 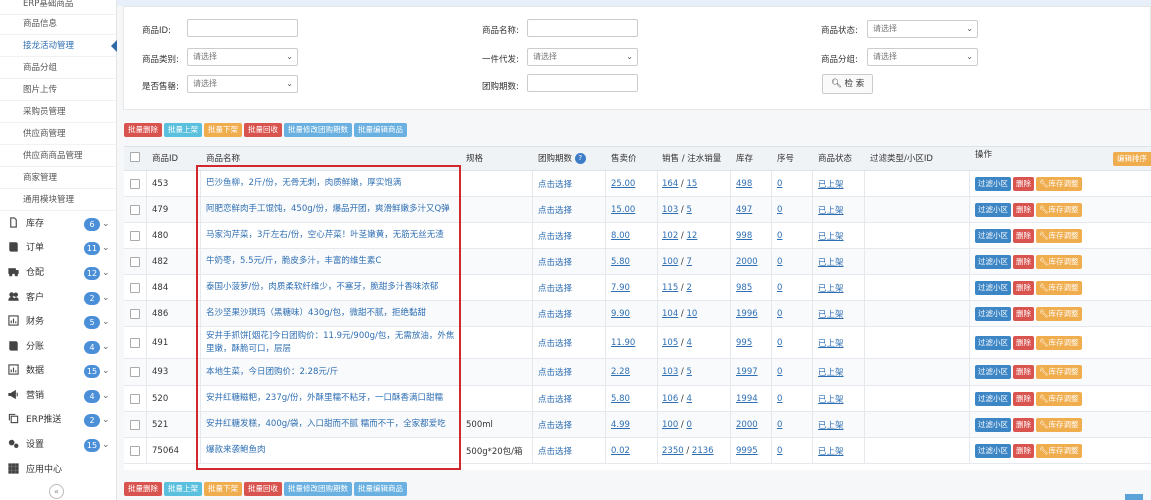 I want to click on stock-link: 995, so click(x=744, y=342).